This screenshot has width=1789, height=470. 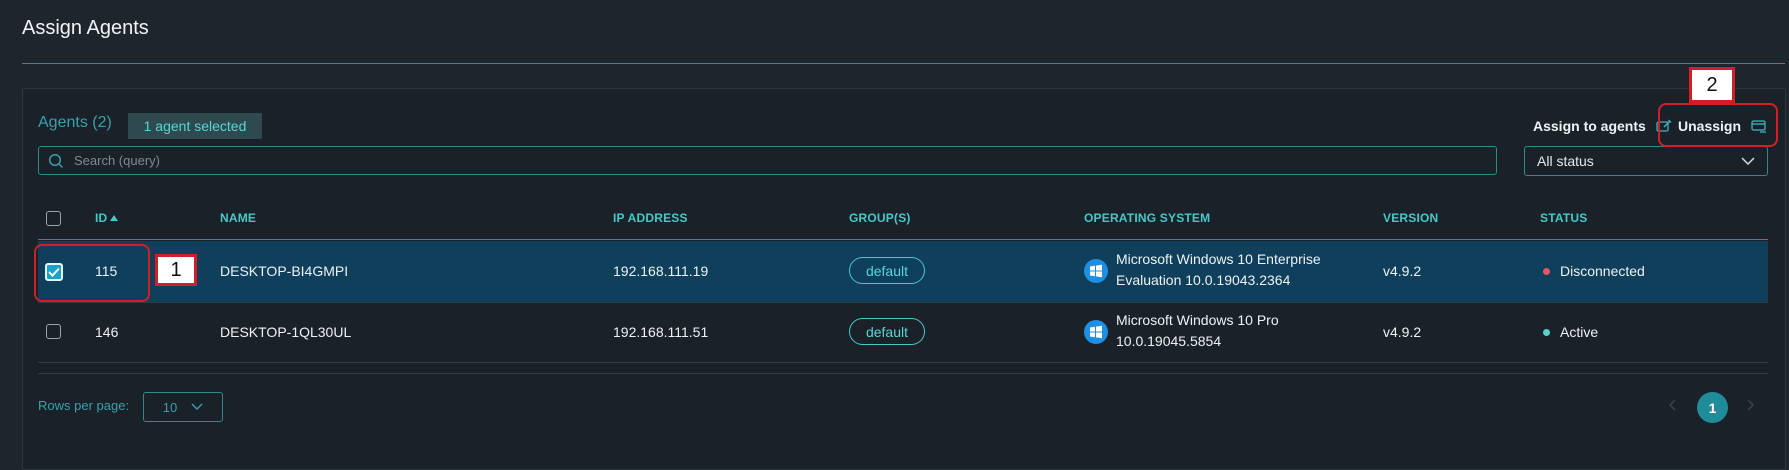 I want to click on row-ip: 192.168.111.51, so click(x=661, y=332).